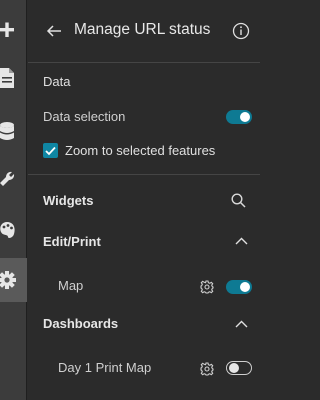 The width and height of the screenshot is (320, 400). I want to click on back-button, so click(54, 31).